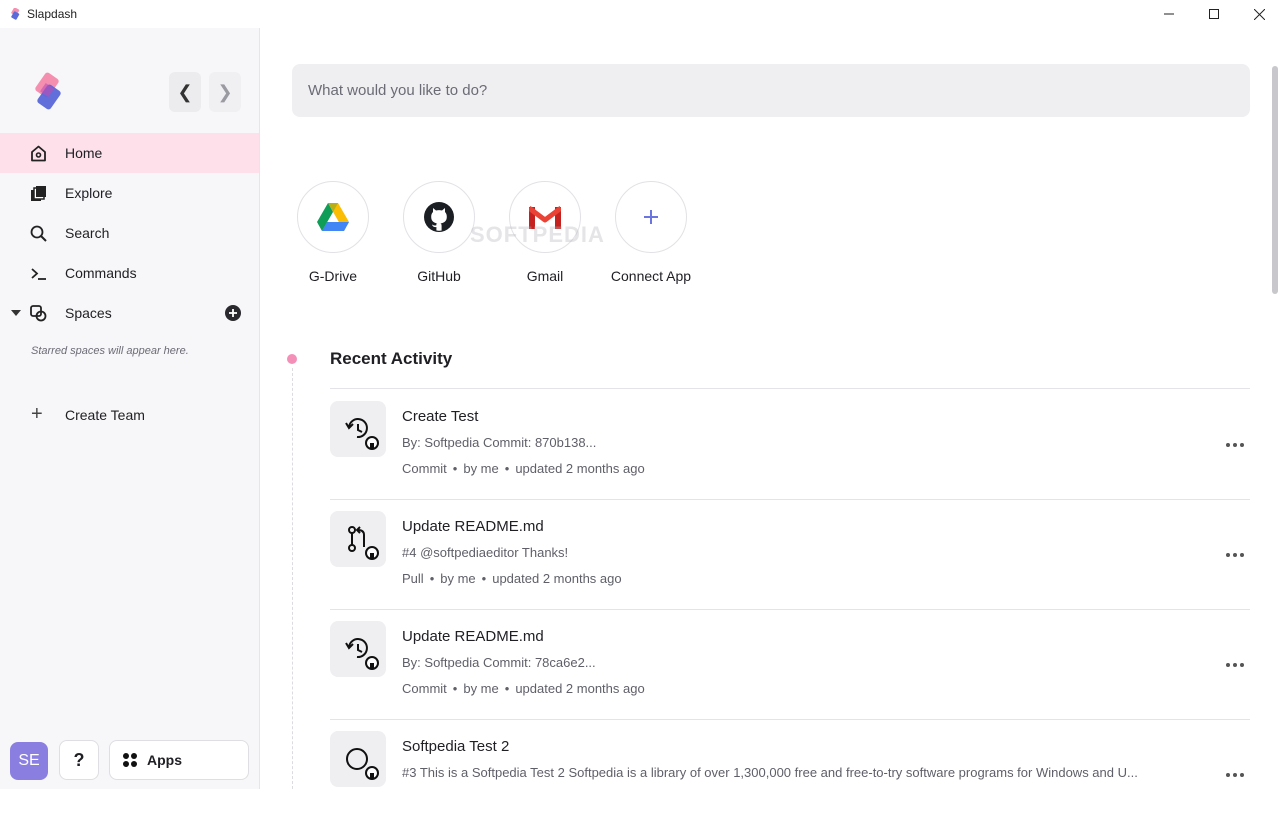  I want to click on activity-type: Pull, so click(413, 578).